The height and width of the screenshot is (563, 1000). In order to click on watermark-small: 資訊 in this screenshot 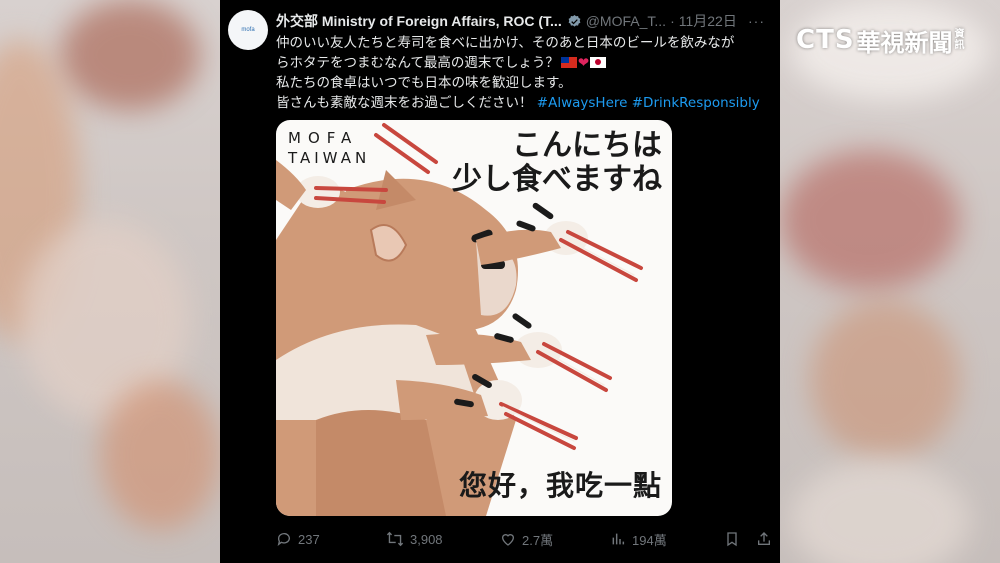, I will do `click(959, 40)`.